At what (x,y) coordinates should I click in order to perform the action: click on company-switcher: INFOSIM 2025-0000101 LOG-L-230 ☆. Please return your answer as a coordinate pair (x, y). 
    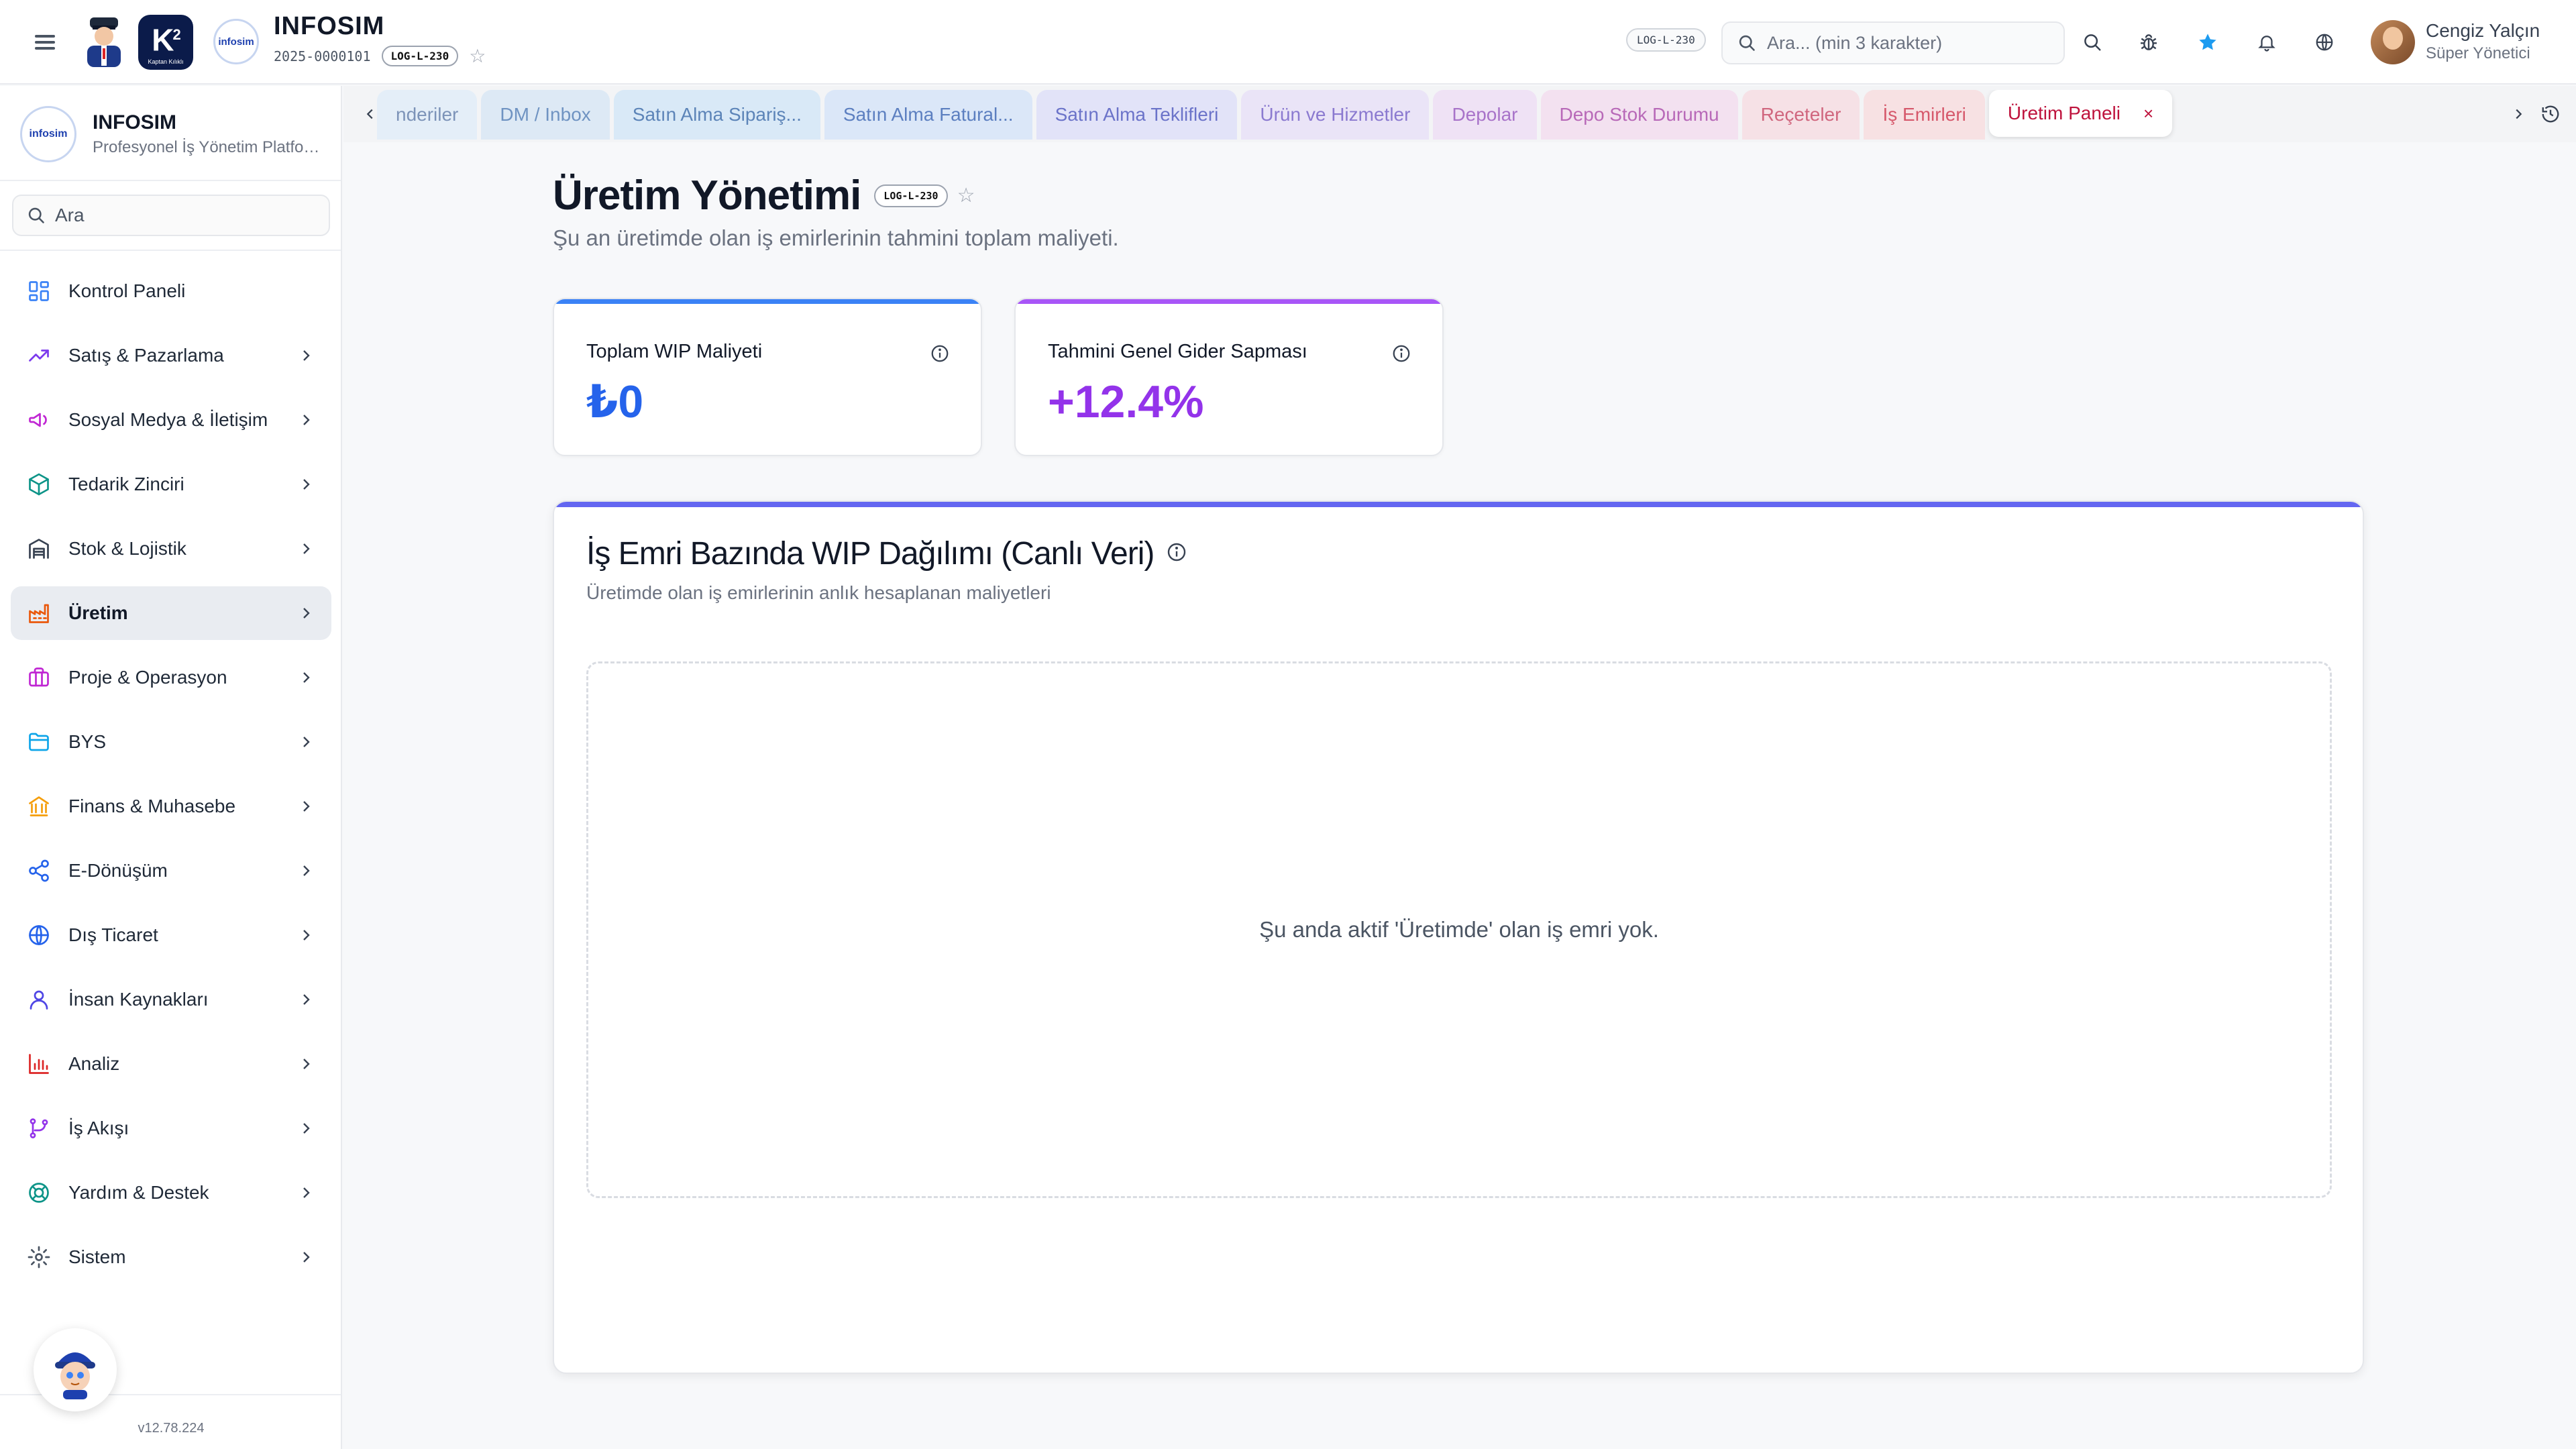
    Looking at the image, I should click on (380, 39).